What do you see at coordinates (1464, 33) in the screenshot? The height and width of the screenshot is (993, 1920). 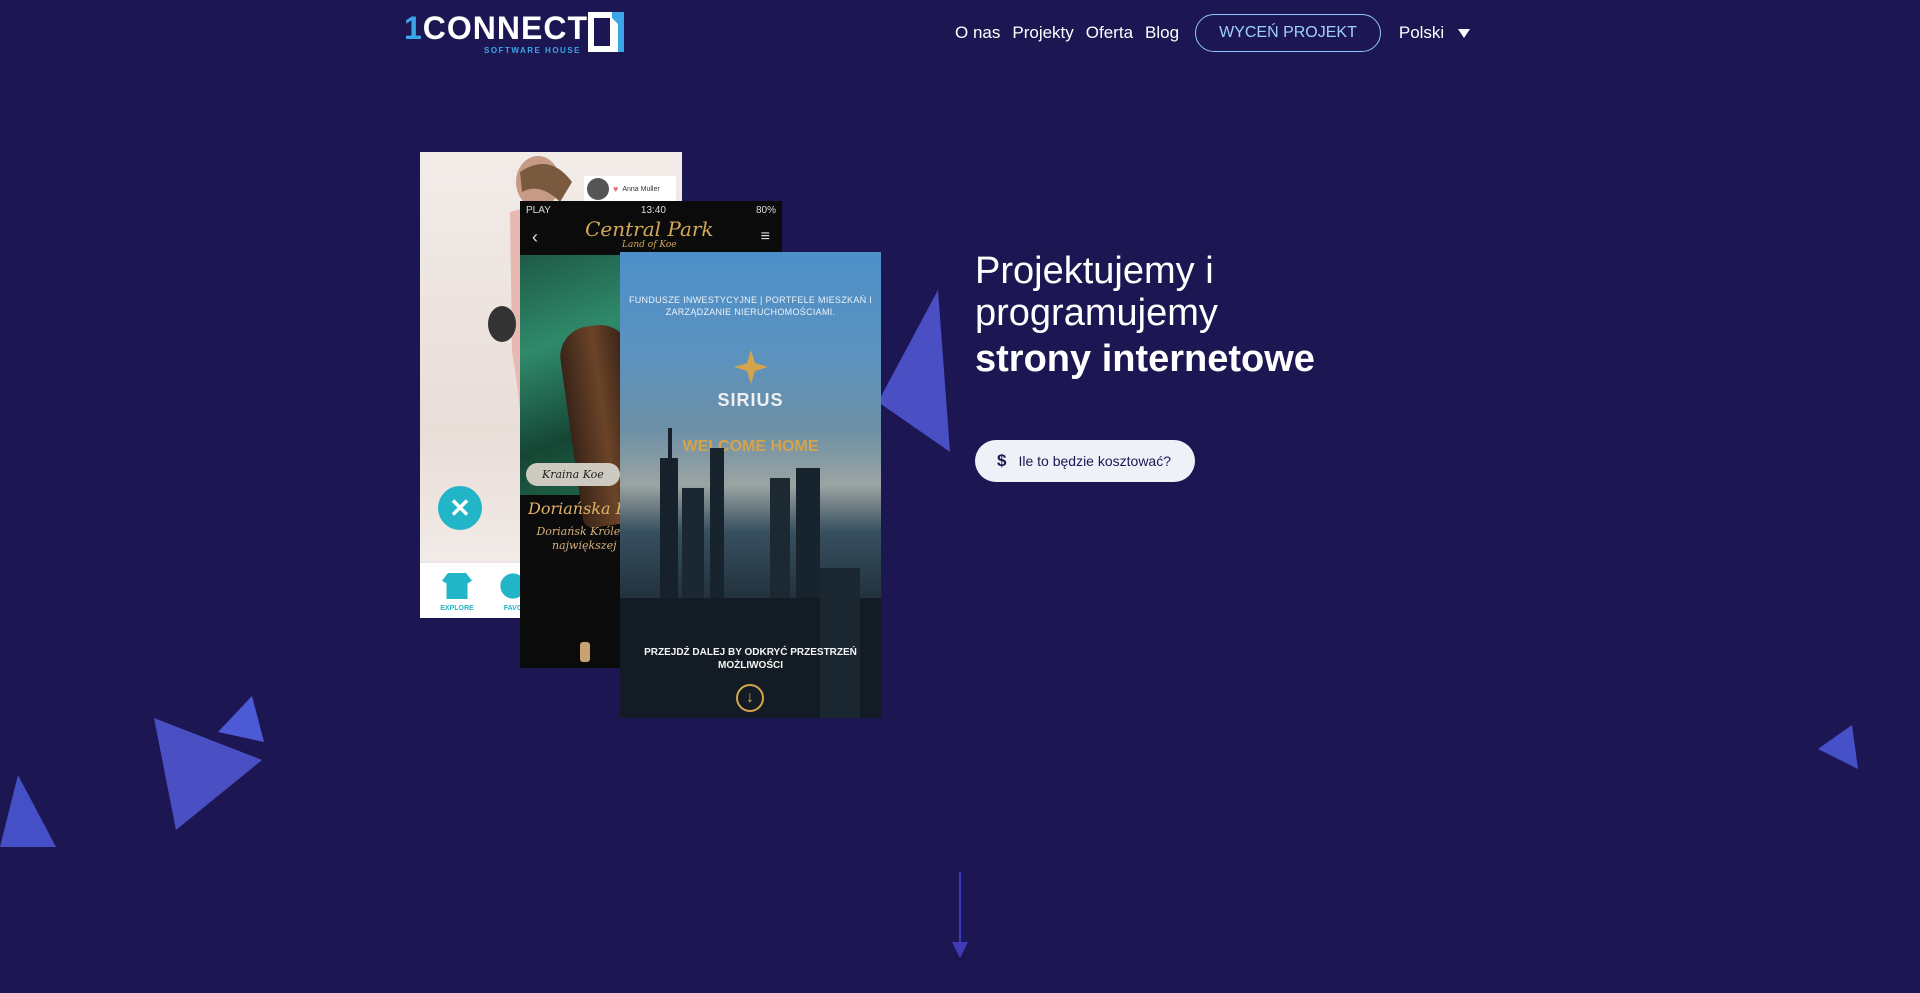 I see `chevron-down-icon` at bounding box center [1464, 33].